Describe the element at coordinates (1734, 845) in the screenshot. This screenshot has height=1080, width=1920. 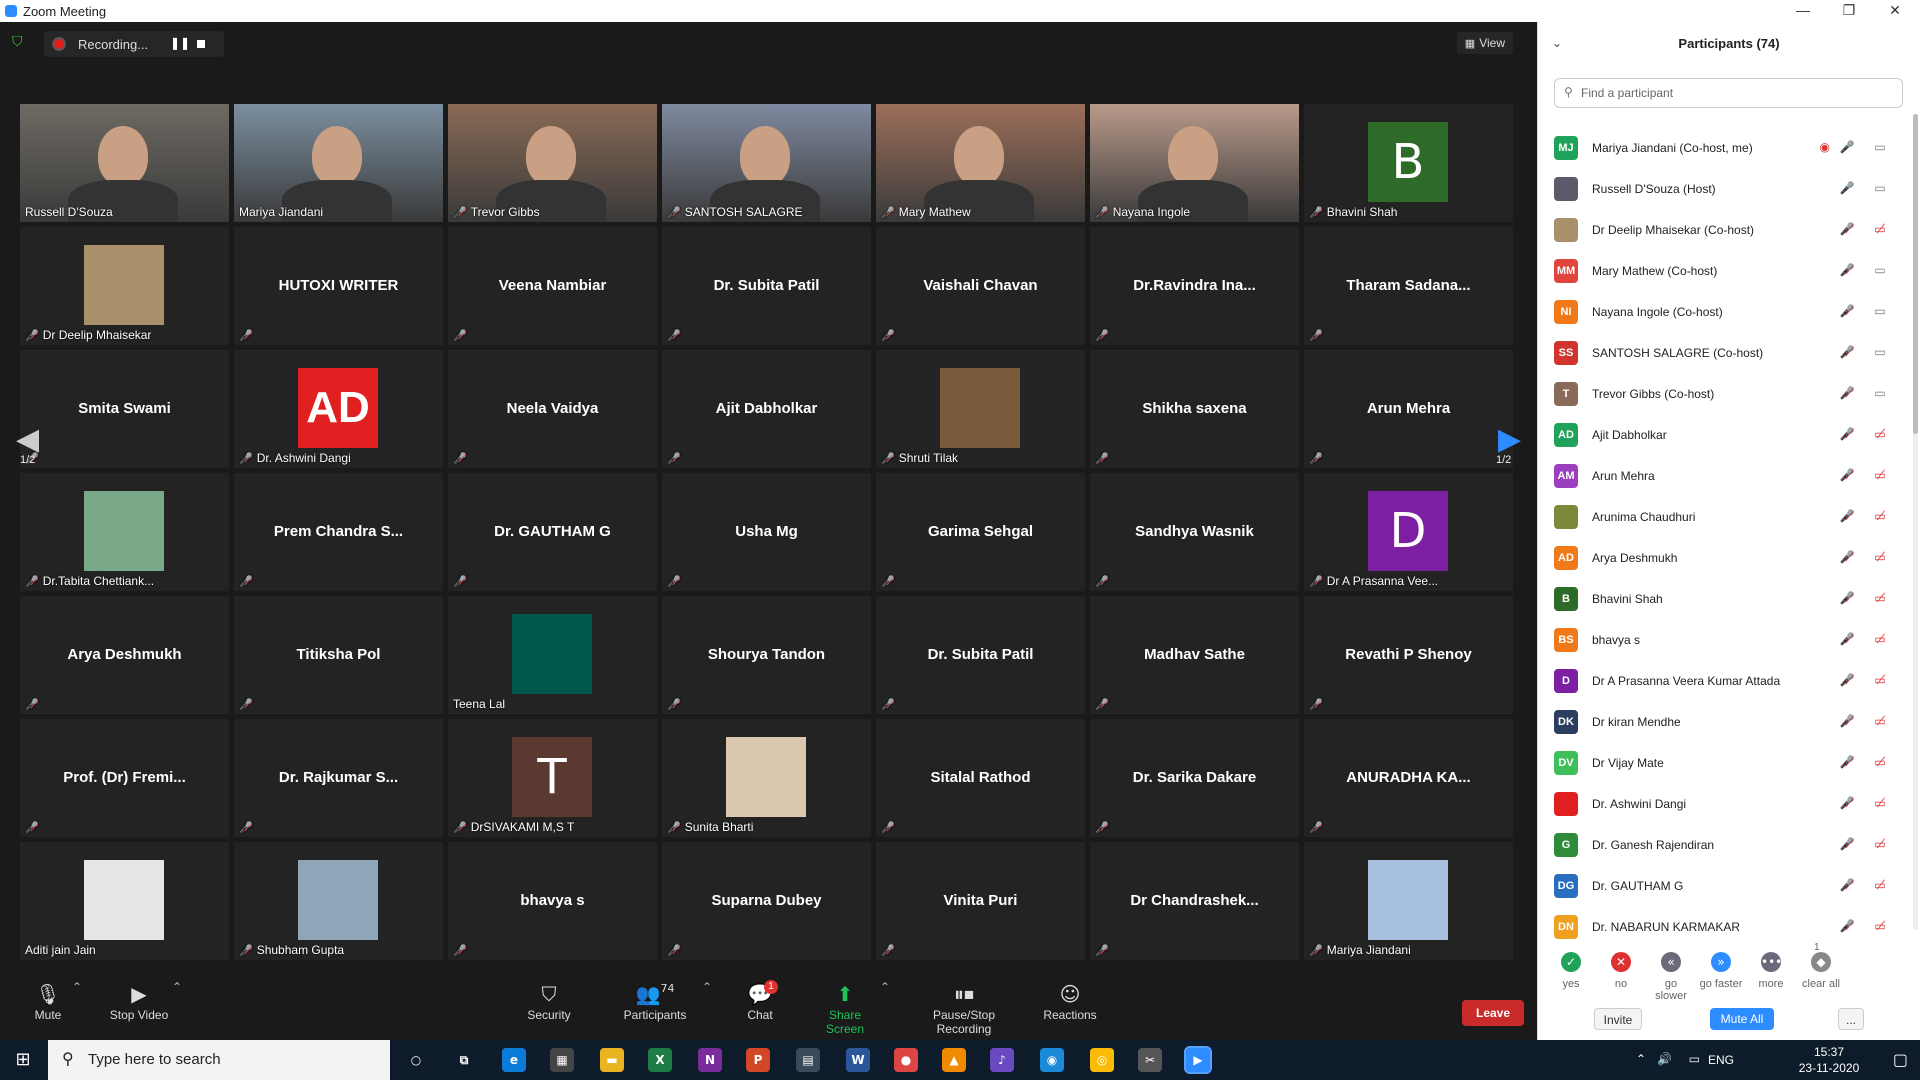
I see `participant-row: G Dr. Ganesh Rajendiran 🎤̸ ▭̸` at that location.